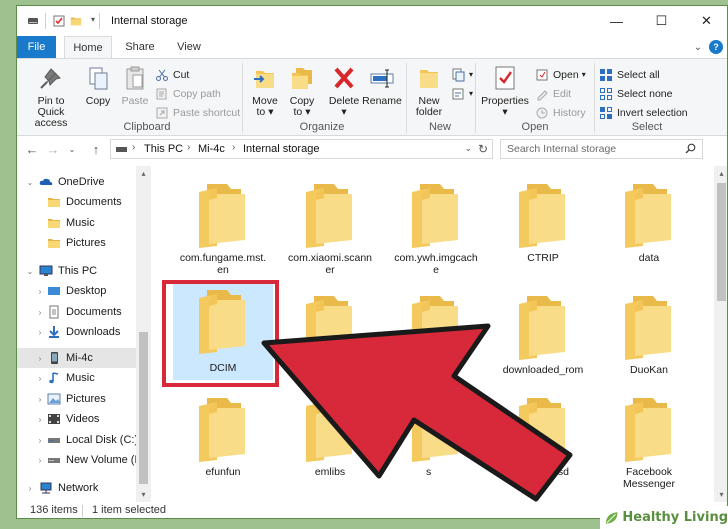 This screenshot has height=529, width=728. I want to click on quick-access-dropdown-icon: ▾, so click(93, 21).